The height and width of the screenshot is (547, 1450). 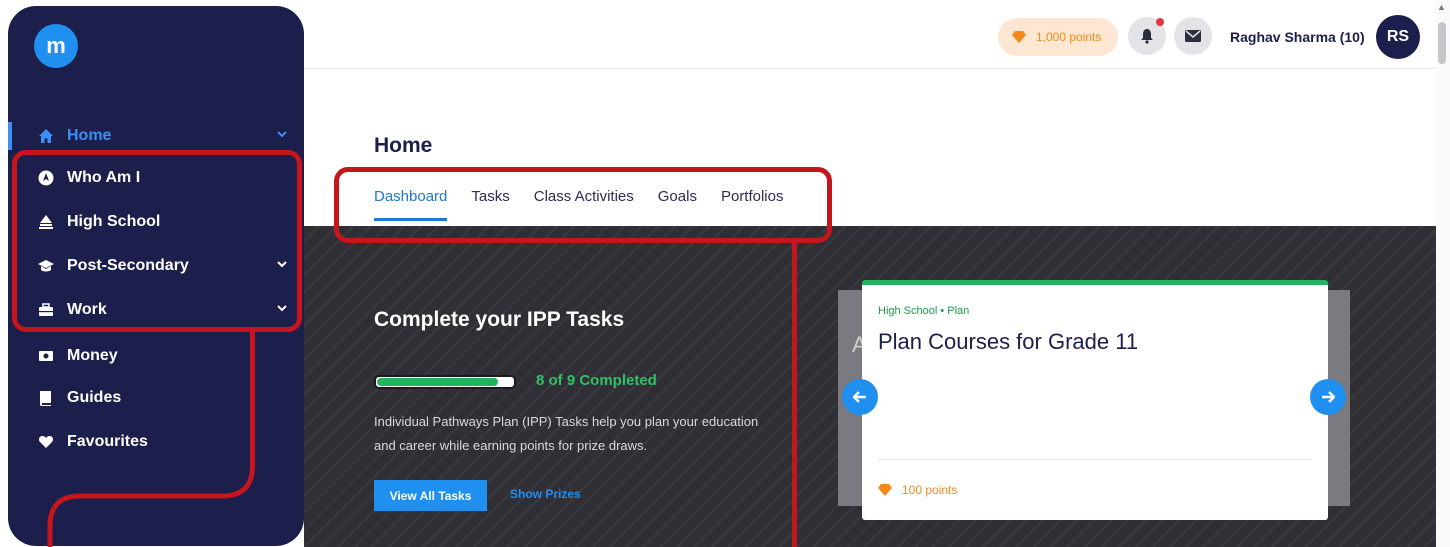 I want to click on bell-icon, so click(x=1147, y=36).